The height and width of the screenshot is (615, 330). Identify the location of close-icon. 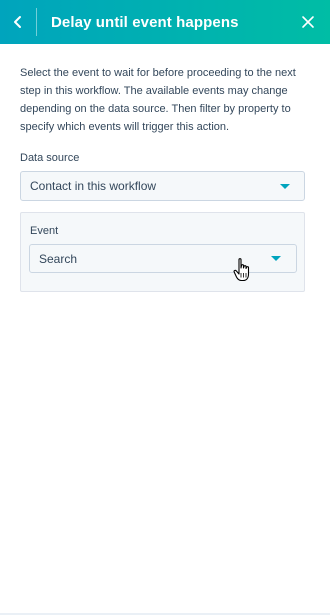
(308, 22).